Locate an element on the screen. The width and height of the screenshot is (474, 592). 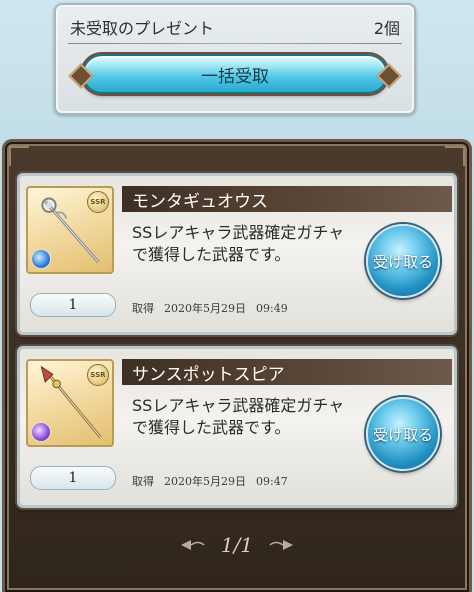
header-title: 未受取のプレゼント is located at coordinates (142, 28).